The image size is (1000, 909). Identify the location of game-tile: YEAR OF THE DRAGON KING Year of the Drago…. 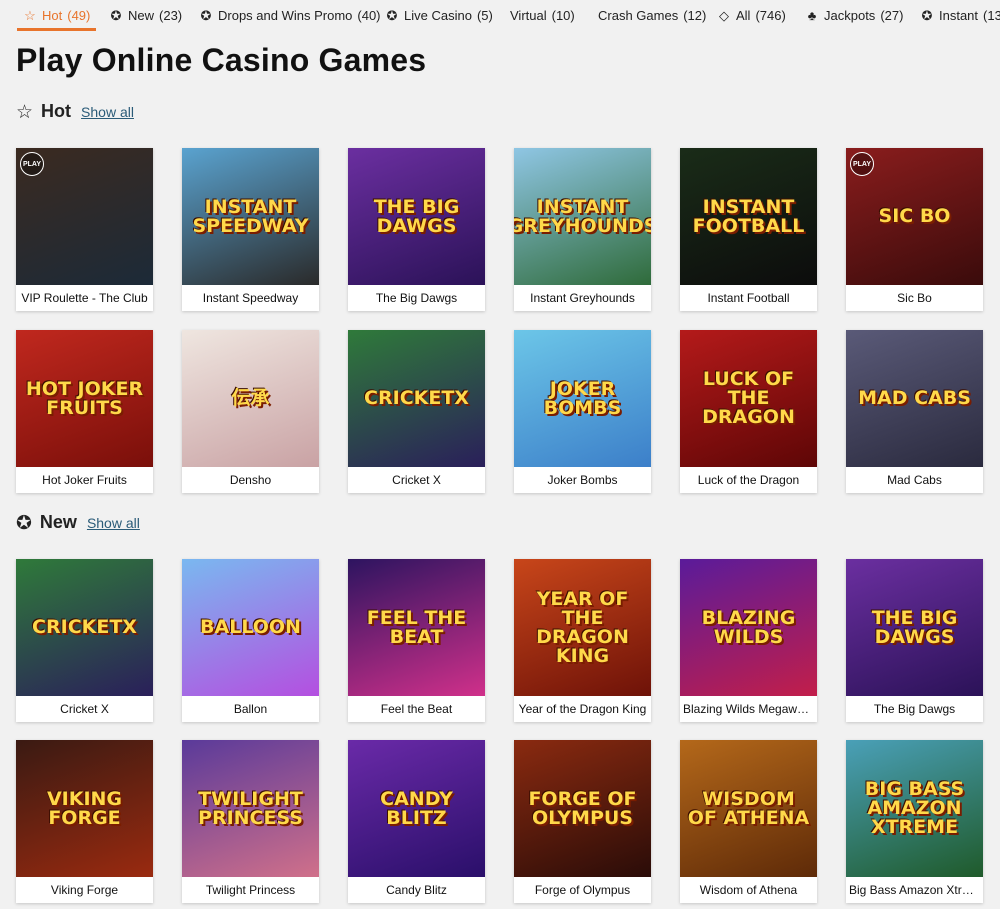
(582, 640).